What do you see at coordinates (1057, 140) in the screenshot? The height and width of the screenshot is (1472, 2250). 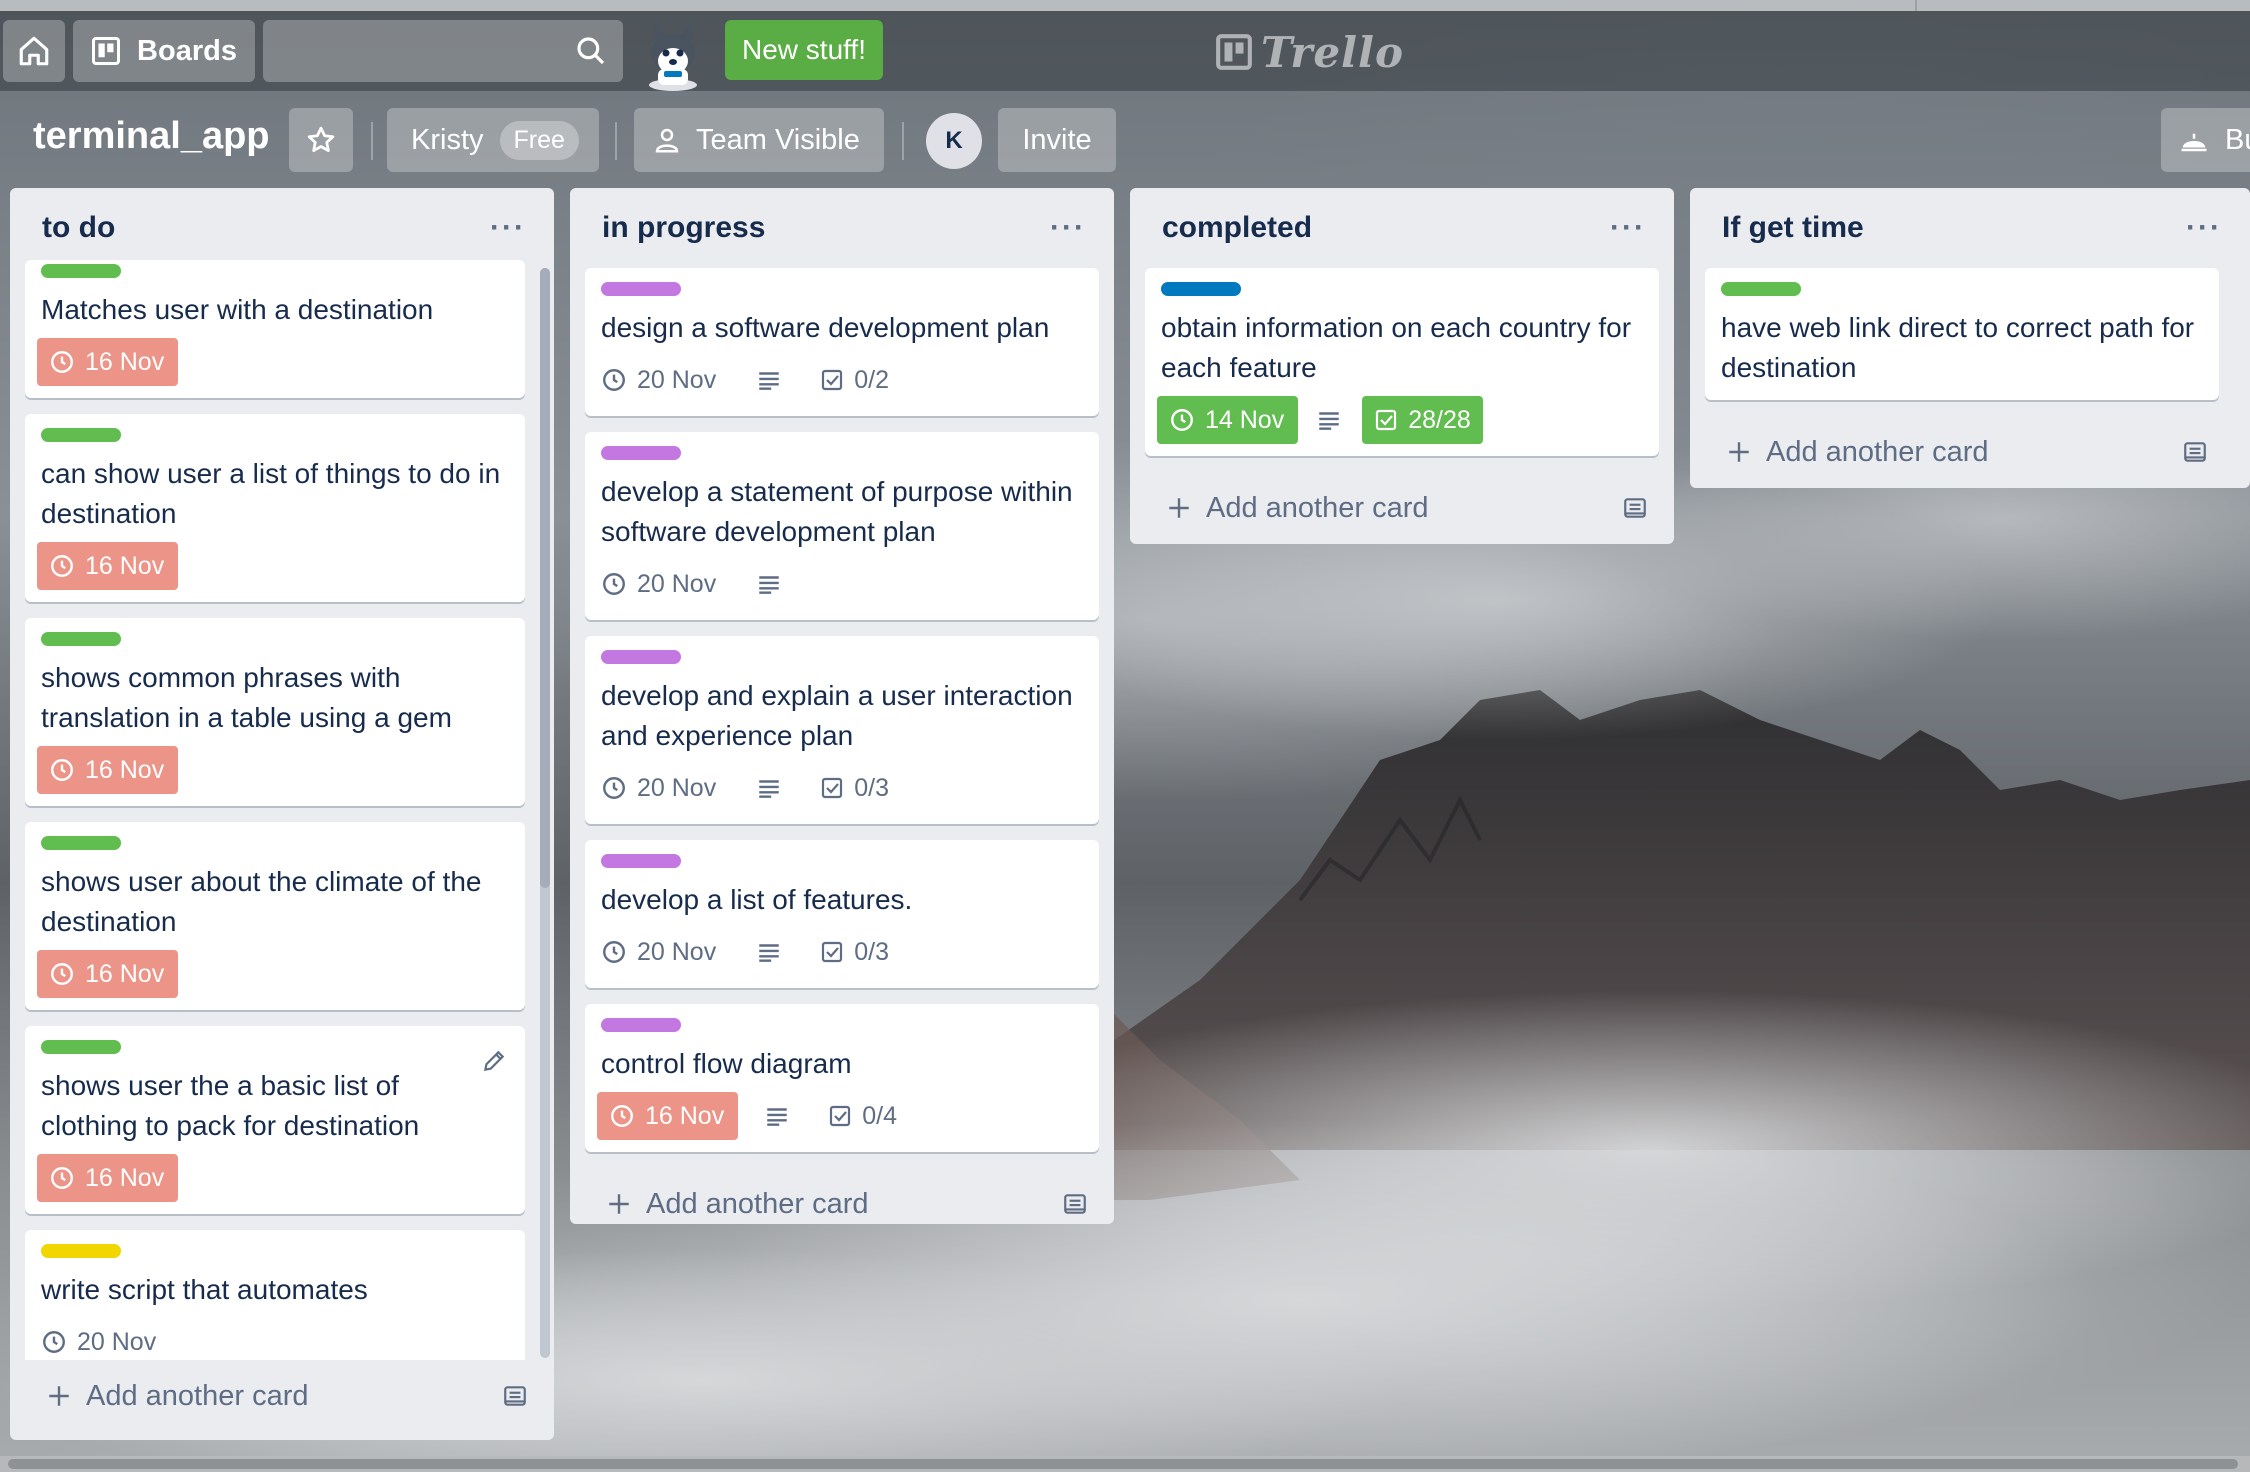 I see `invite-button: Invite` at bounding box center [1057, 140].